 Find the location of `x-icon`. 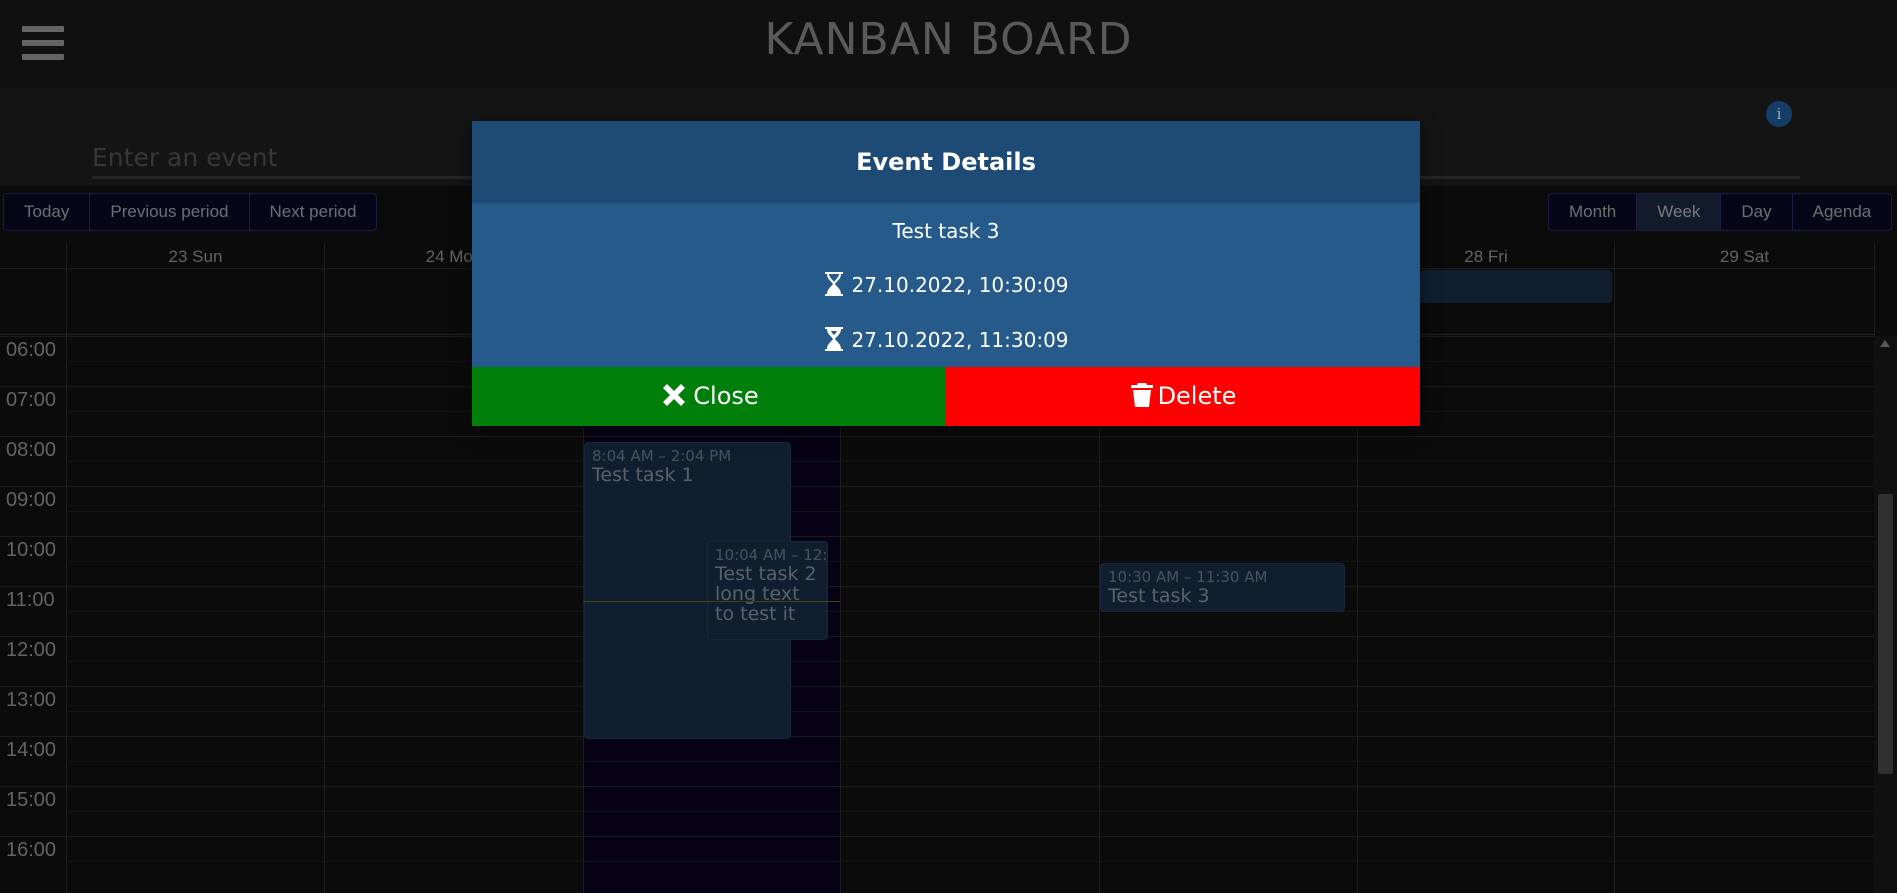

x-icon is located at coordinates (674, 395).